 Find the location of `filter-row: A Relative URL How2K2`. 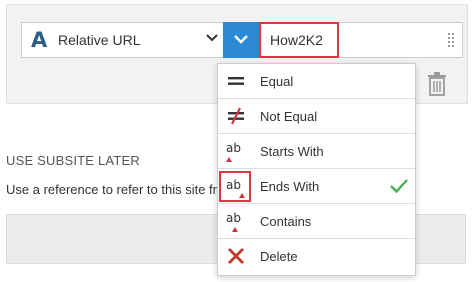

filter-row: A Relative URL How2K2 is located at coordinates (242, 40).